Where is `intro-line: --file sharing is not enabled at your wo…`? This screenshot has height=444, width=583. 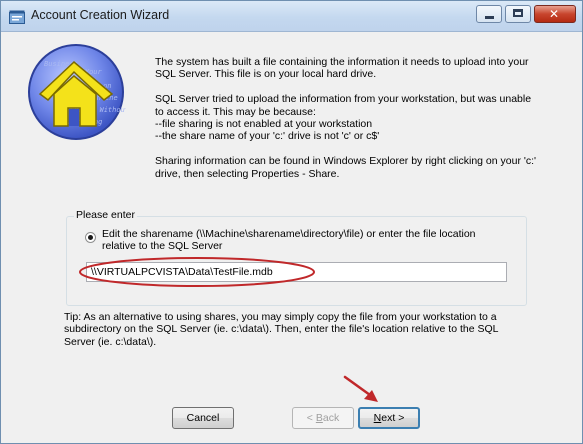
intro-line: --file sharing is not enabled at your wo… is located at coordinates (264, 124).